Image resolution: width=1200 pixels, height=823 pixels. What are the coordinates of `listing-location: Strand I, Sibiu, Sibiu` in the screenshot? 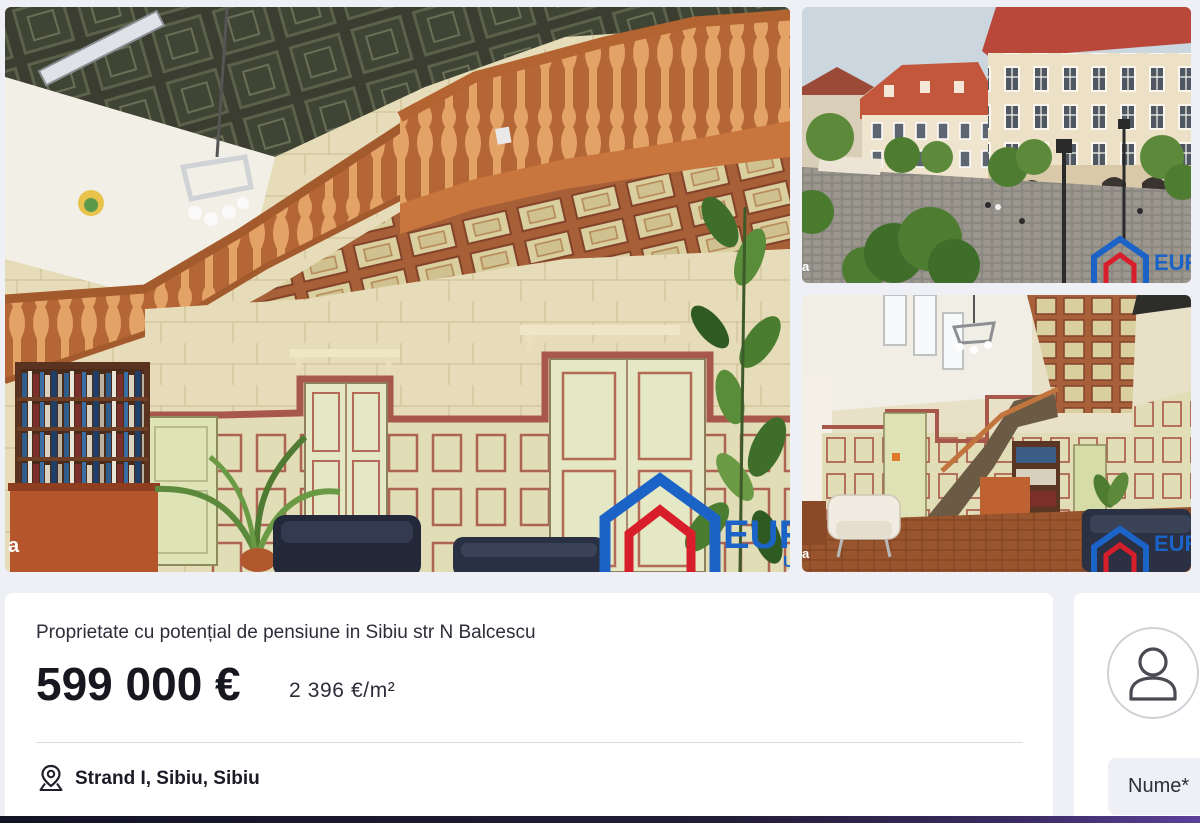 It's located at (167, 778).